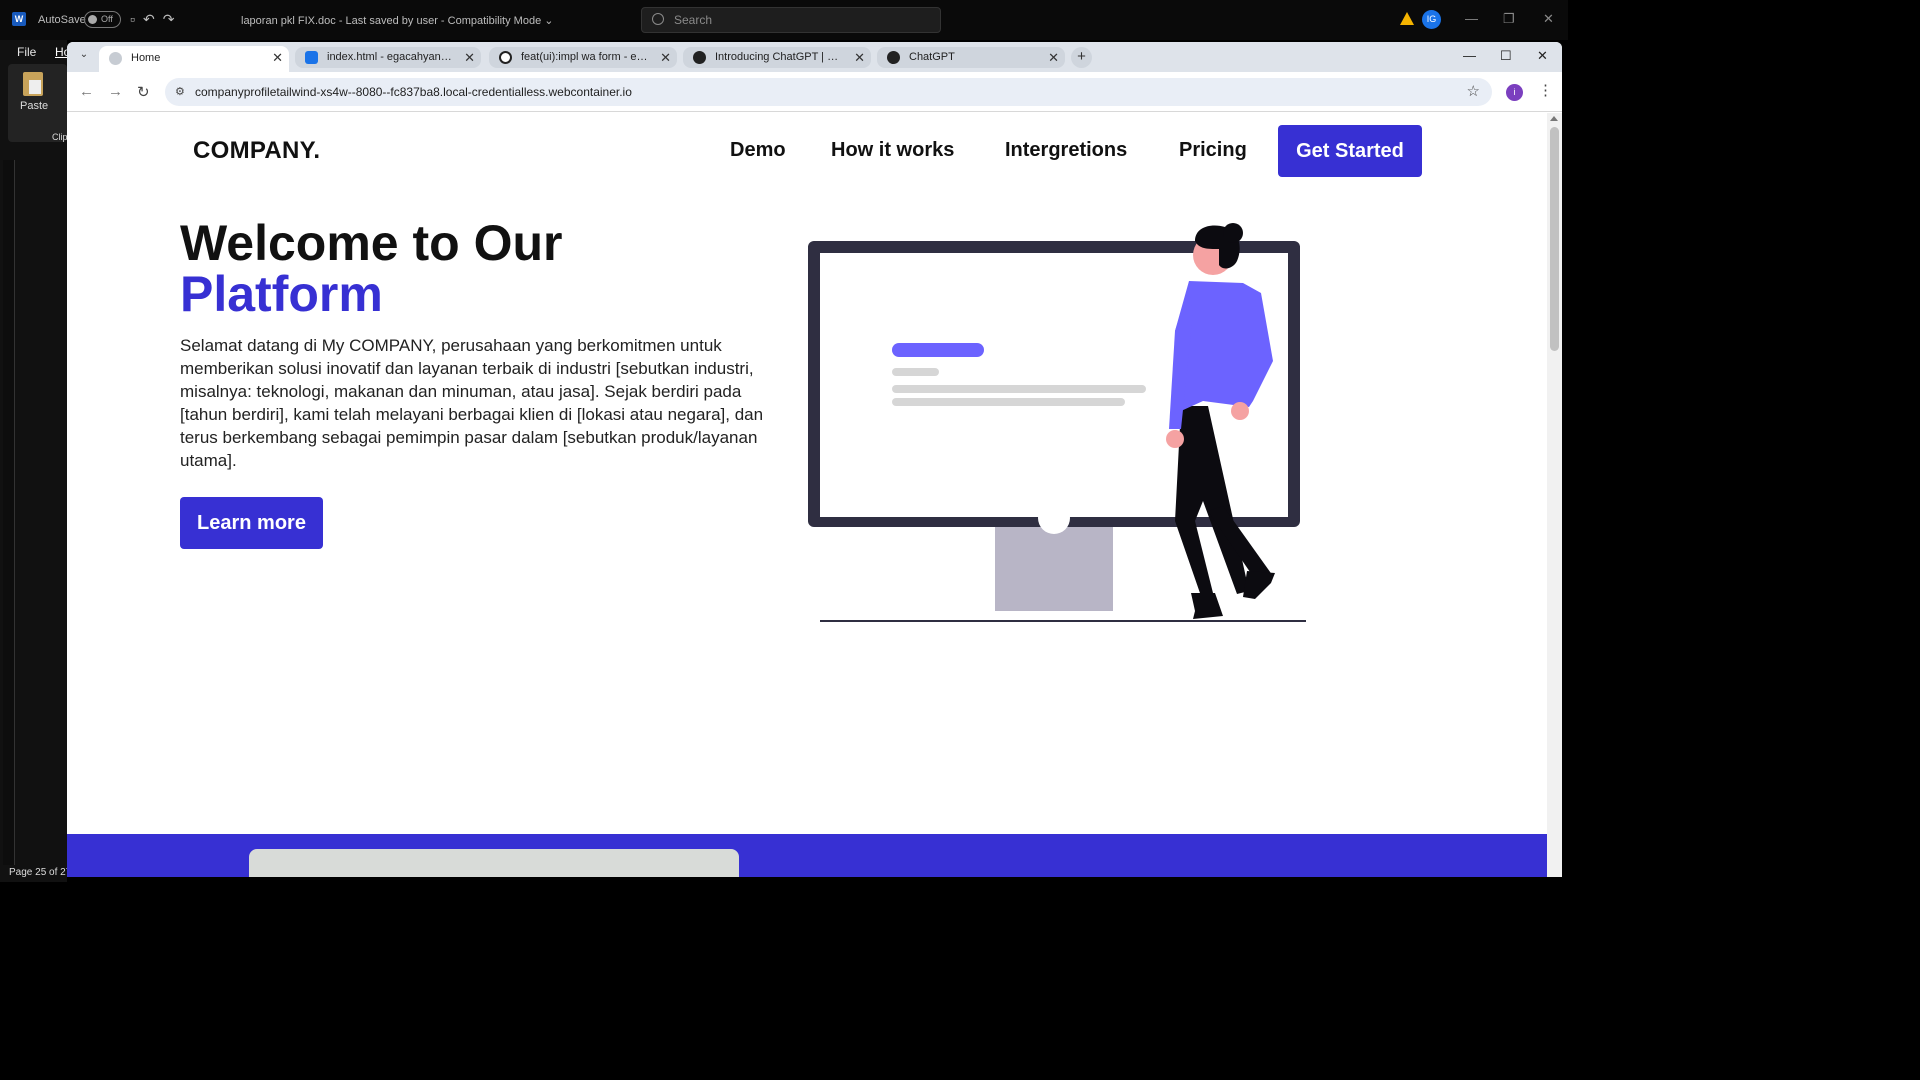 The image size is (1920, 1080). Describe the element at coordinates (33, 84) in the screenshot. I see `clipboard-icon` at that location.